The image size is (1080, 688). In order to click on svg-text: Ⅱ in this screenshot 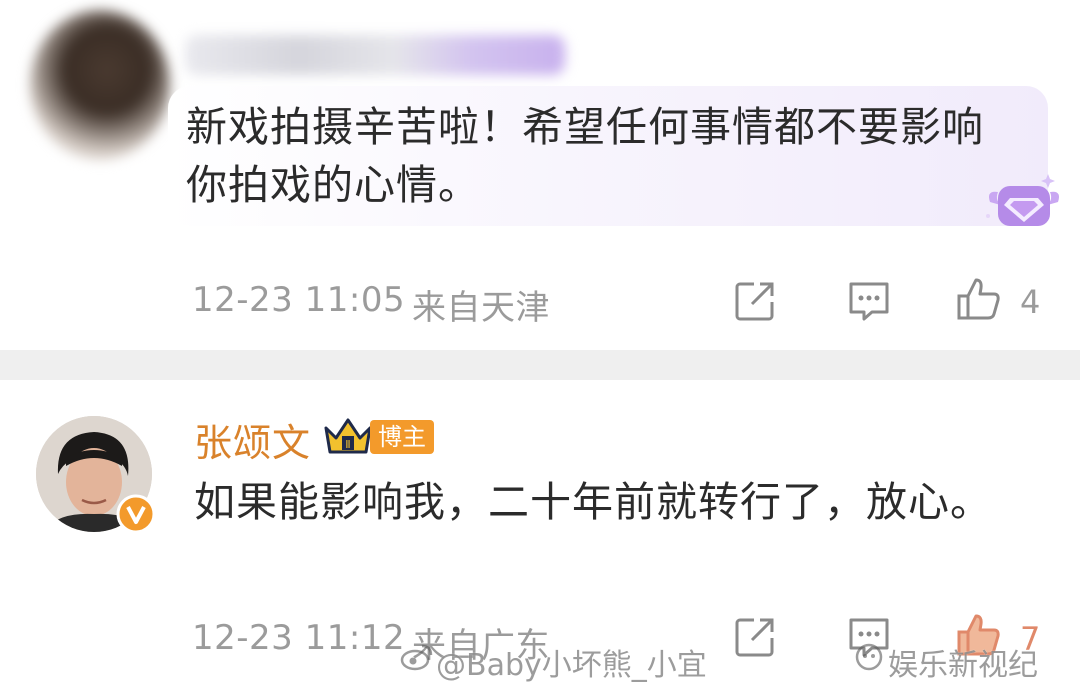, I will do `click(347, 444)`.